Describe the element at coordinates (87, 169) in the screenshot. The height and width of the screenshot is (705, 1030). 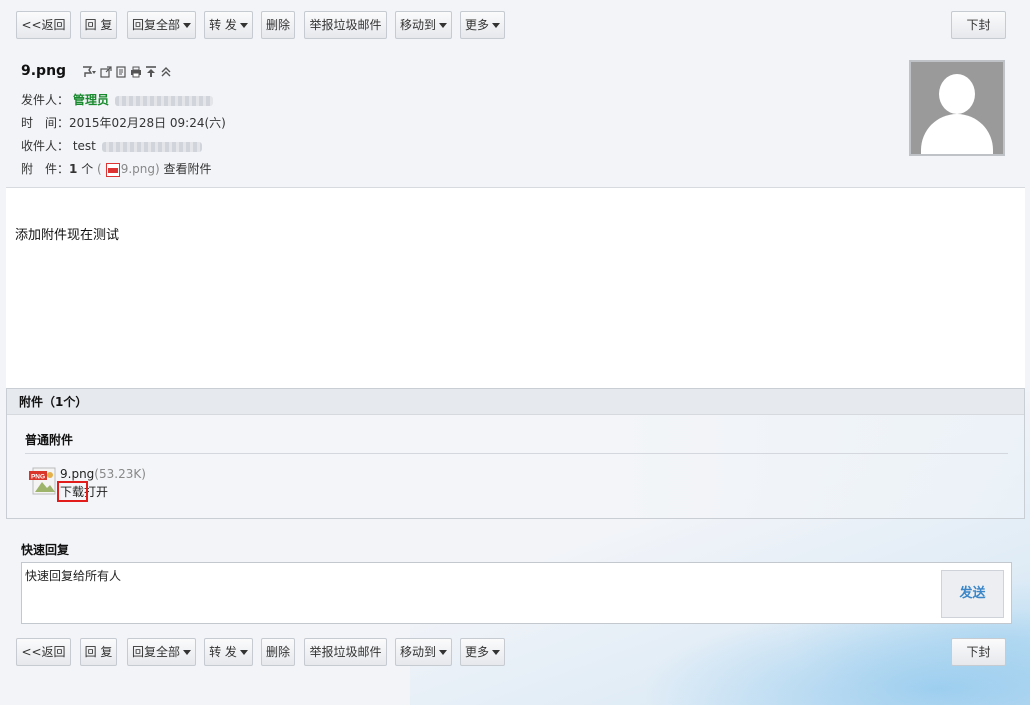
I see `attach-unit: 个` at that location.